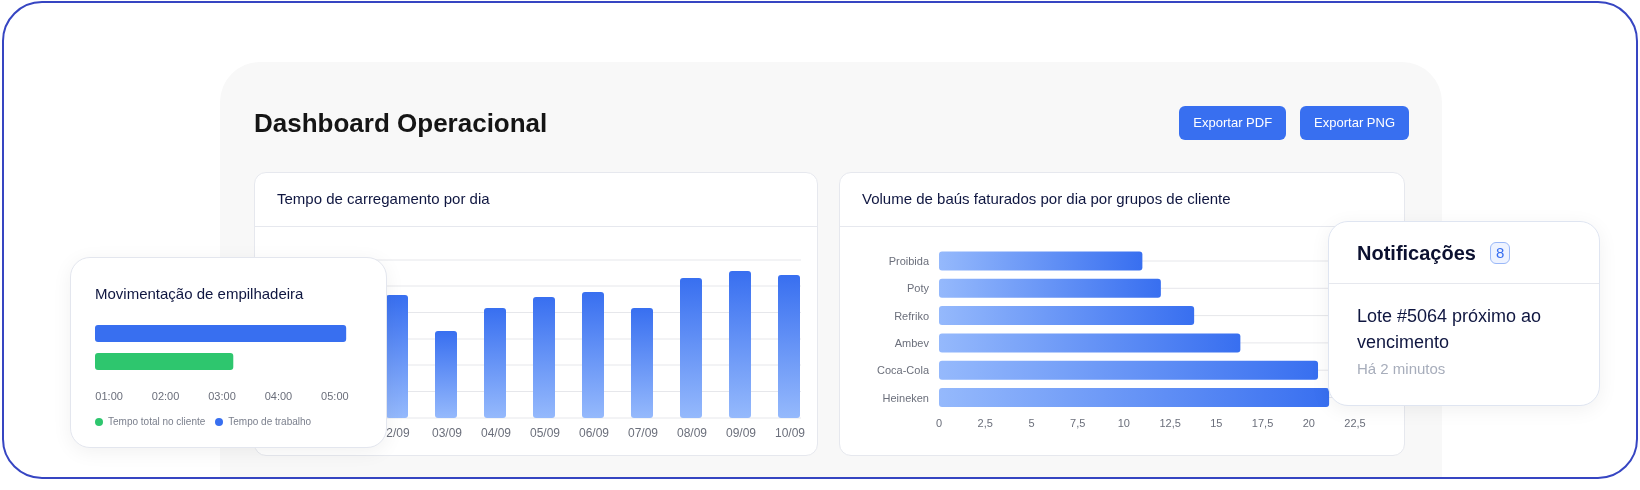 The width and height of the screenshot is (1640, 490). What do you see at coordinates (447, 433) in the screenshot?
I see `axis-label: 03/09` at bounding box center [447, 433].